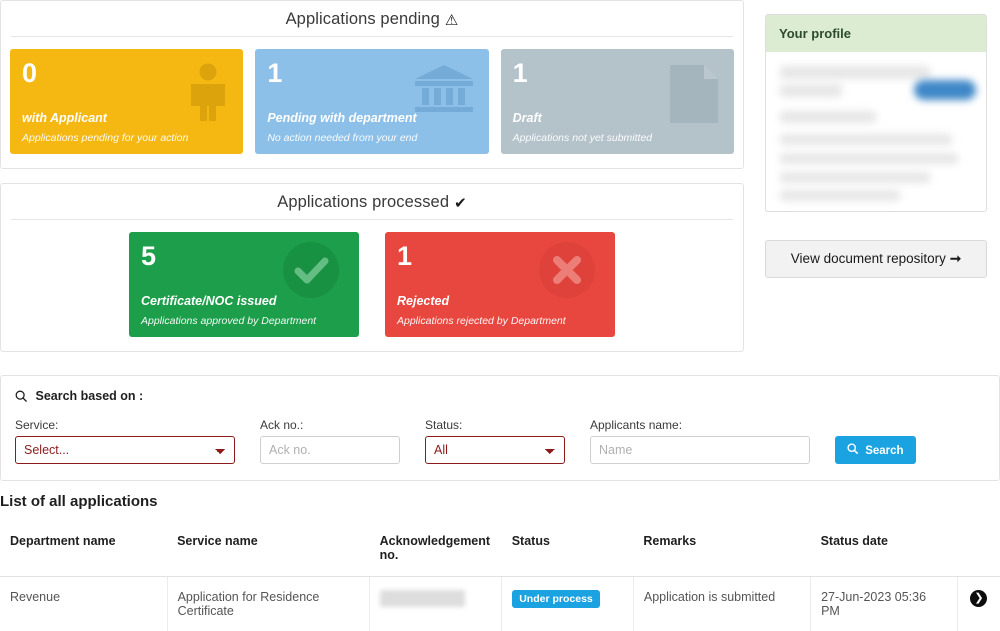  I want to click on applications-processed-title: Applications processed ✔, so click(372, 201).